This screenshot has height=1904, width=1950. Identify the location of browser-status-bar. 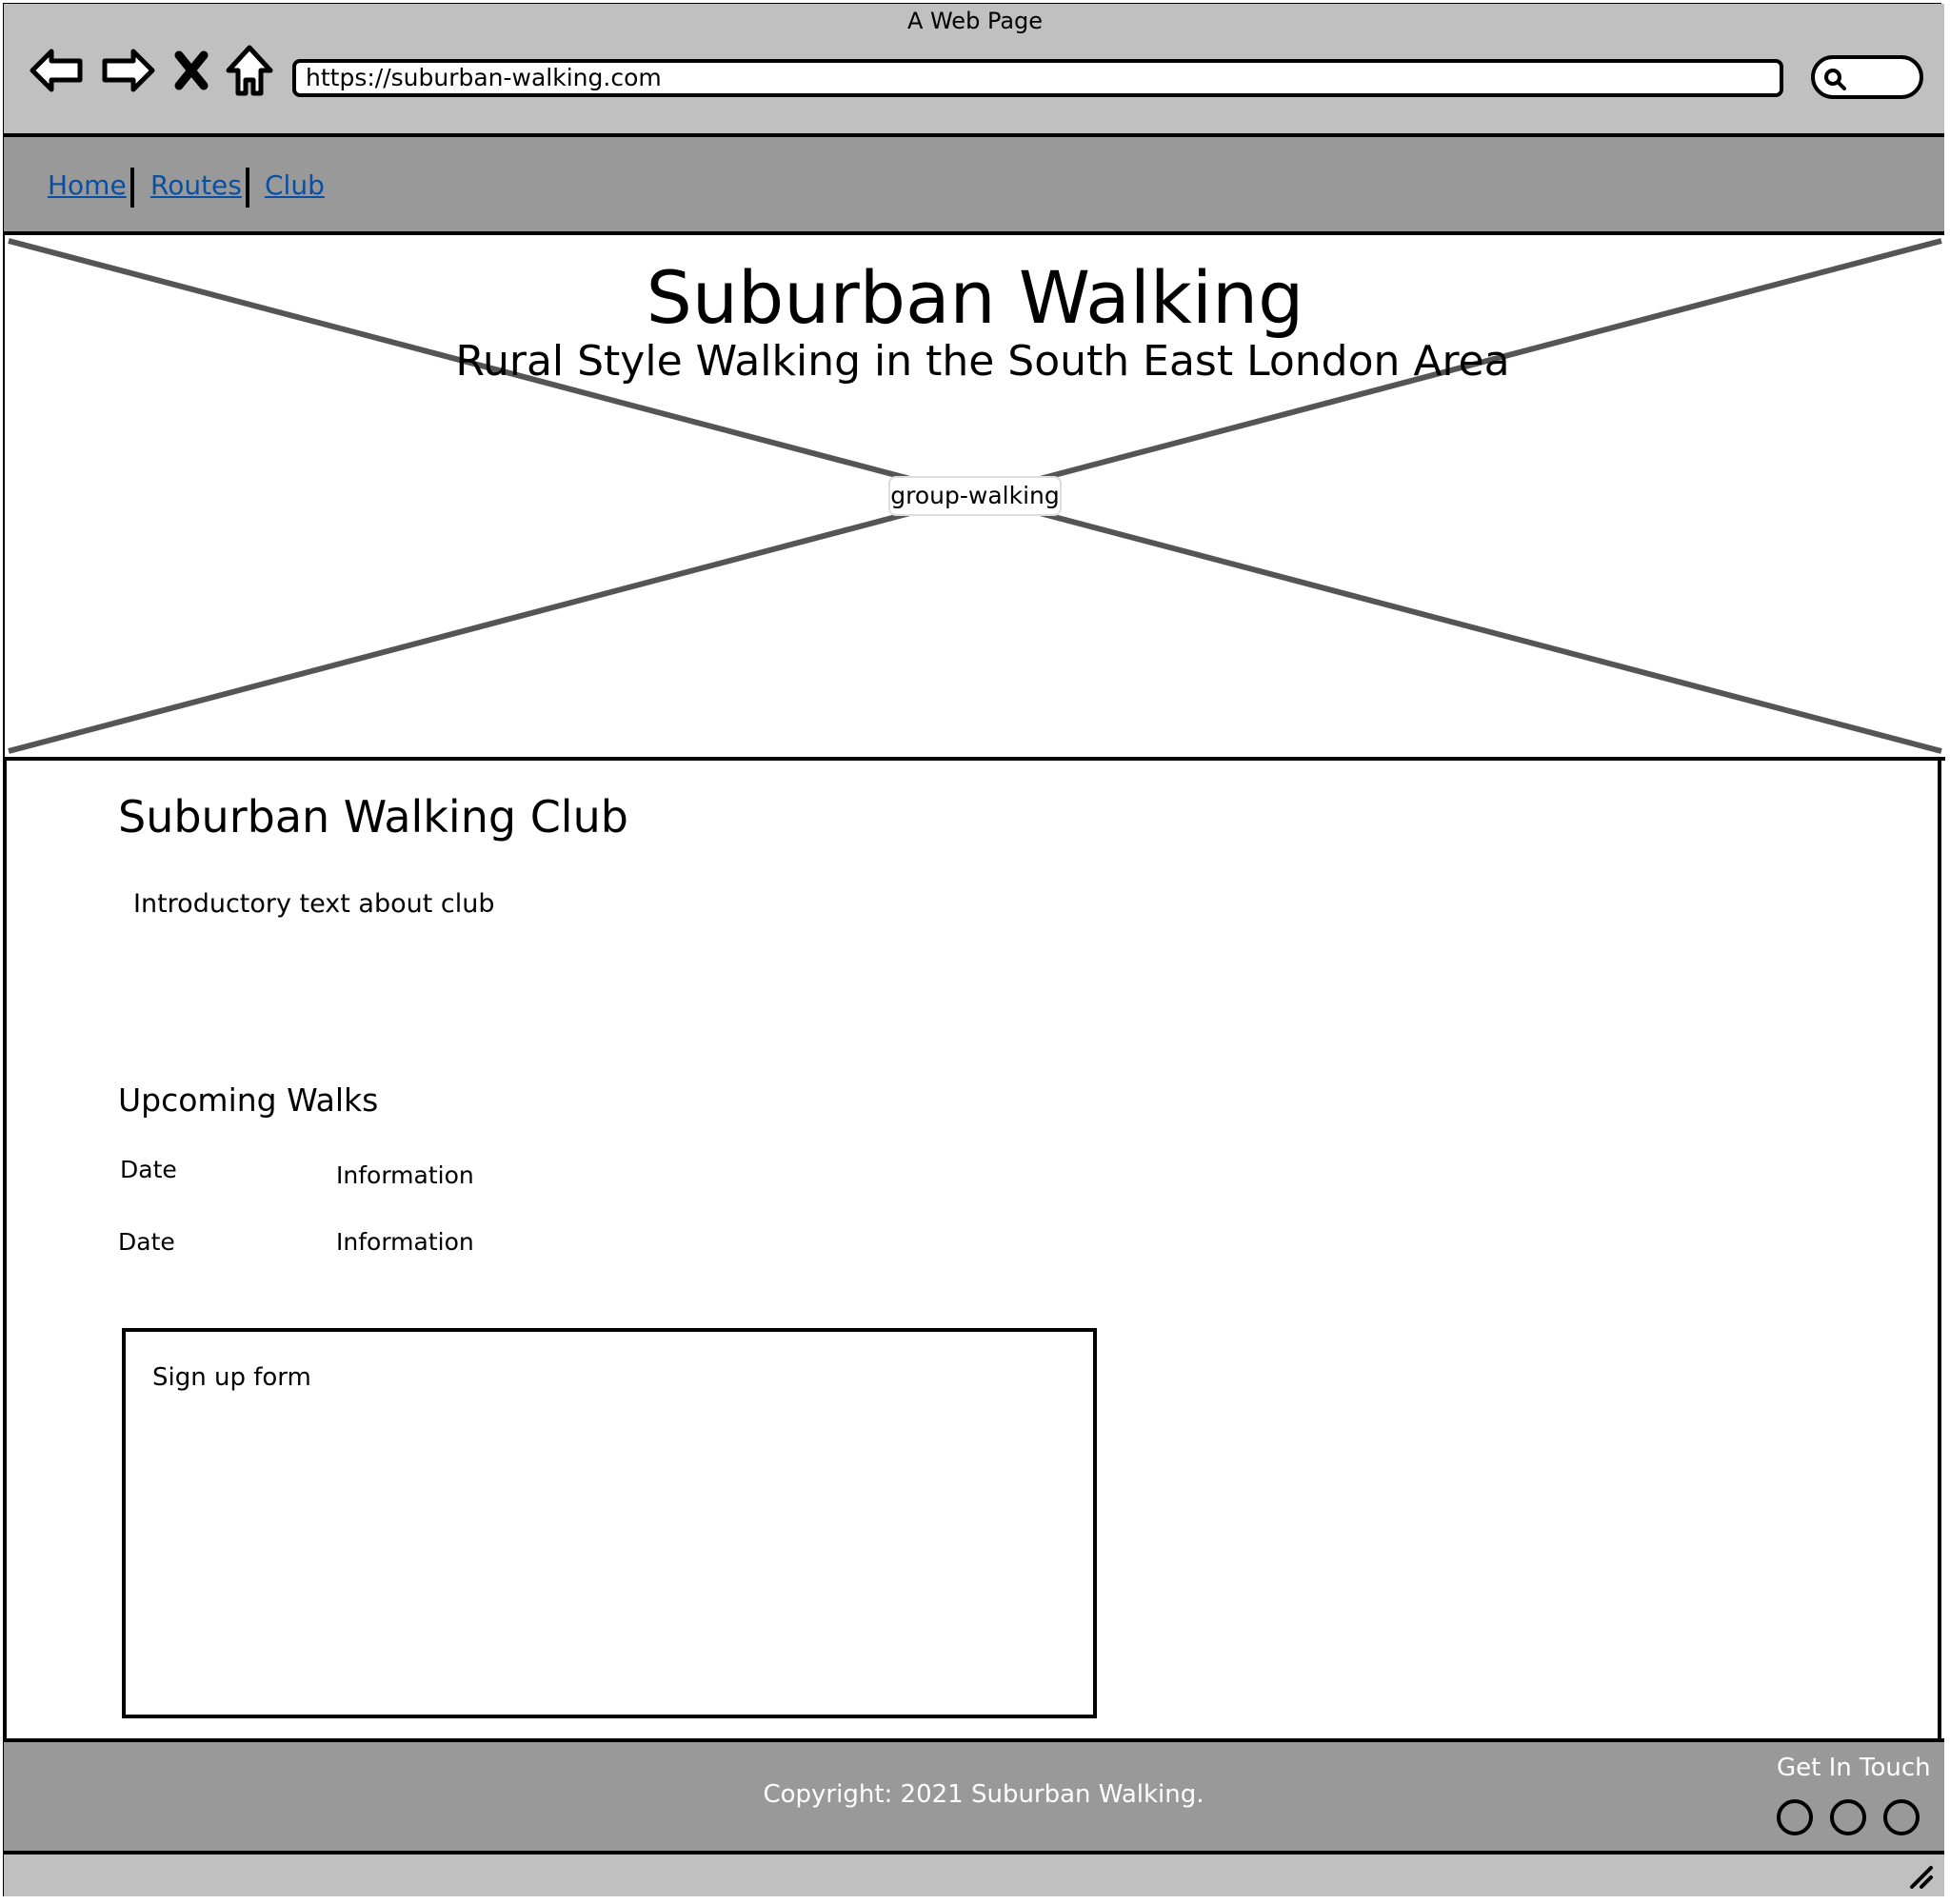
(974, 1875).